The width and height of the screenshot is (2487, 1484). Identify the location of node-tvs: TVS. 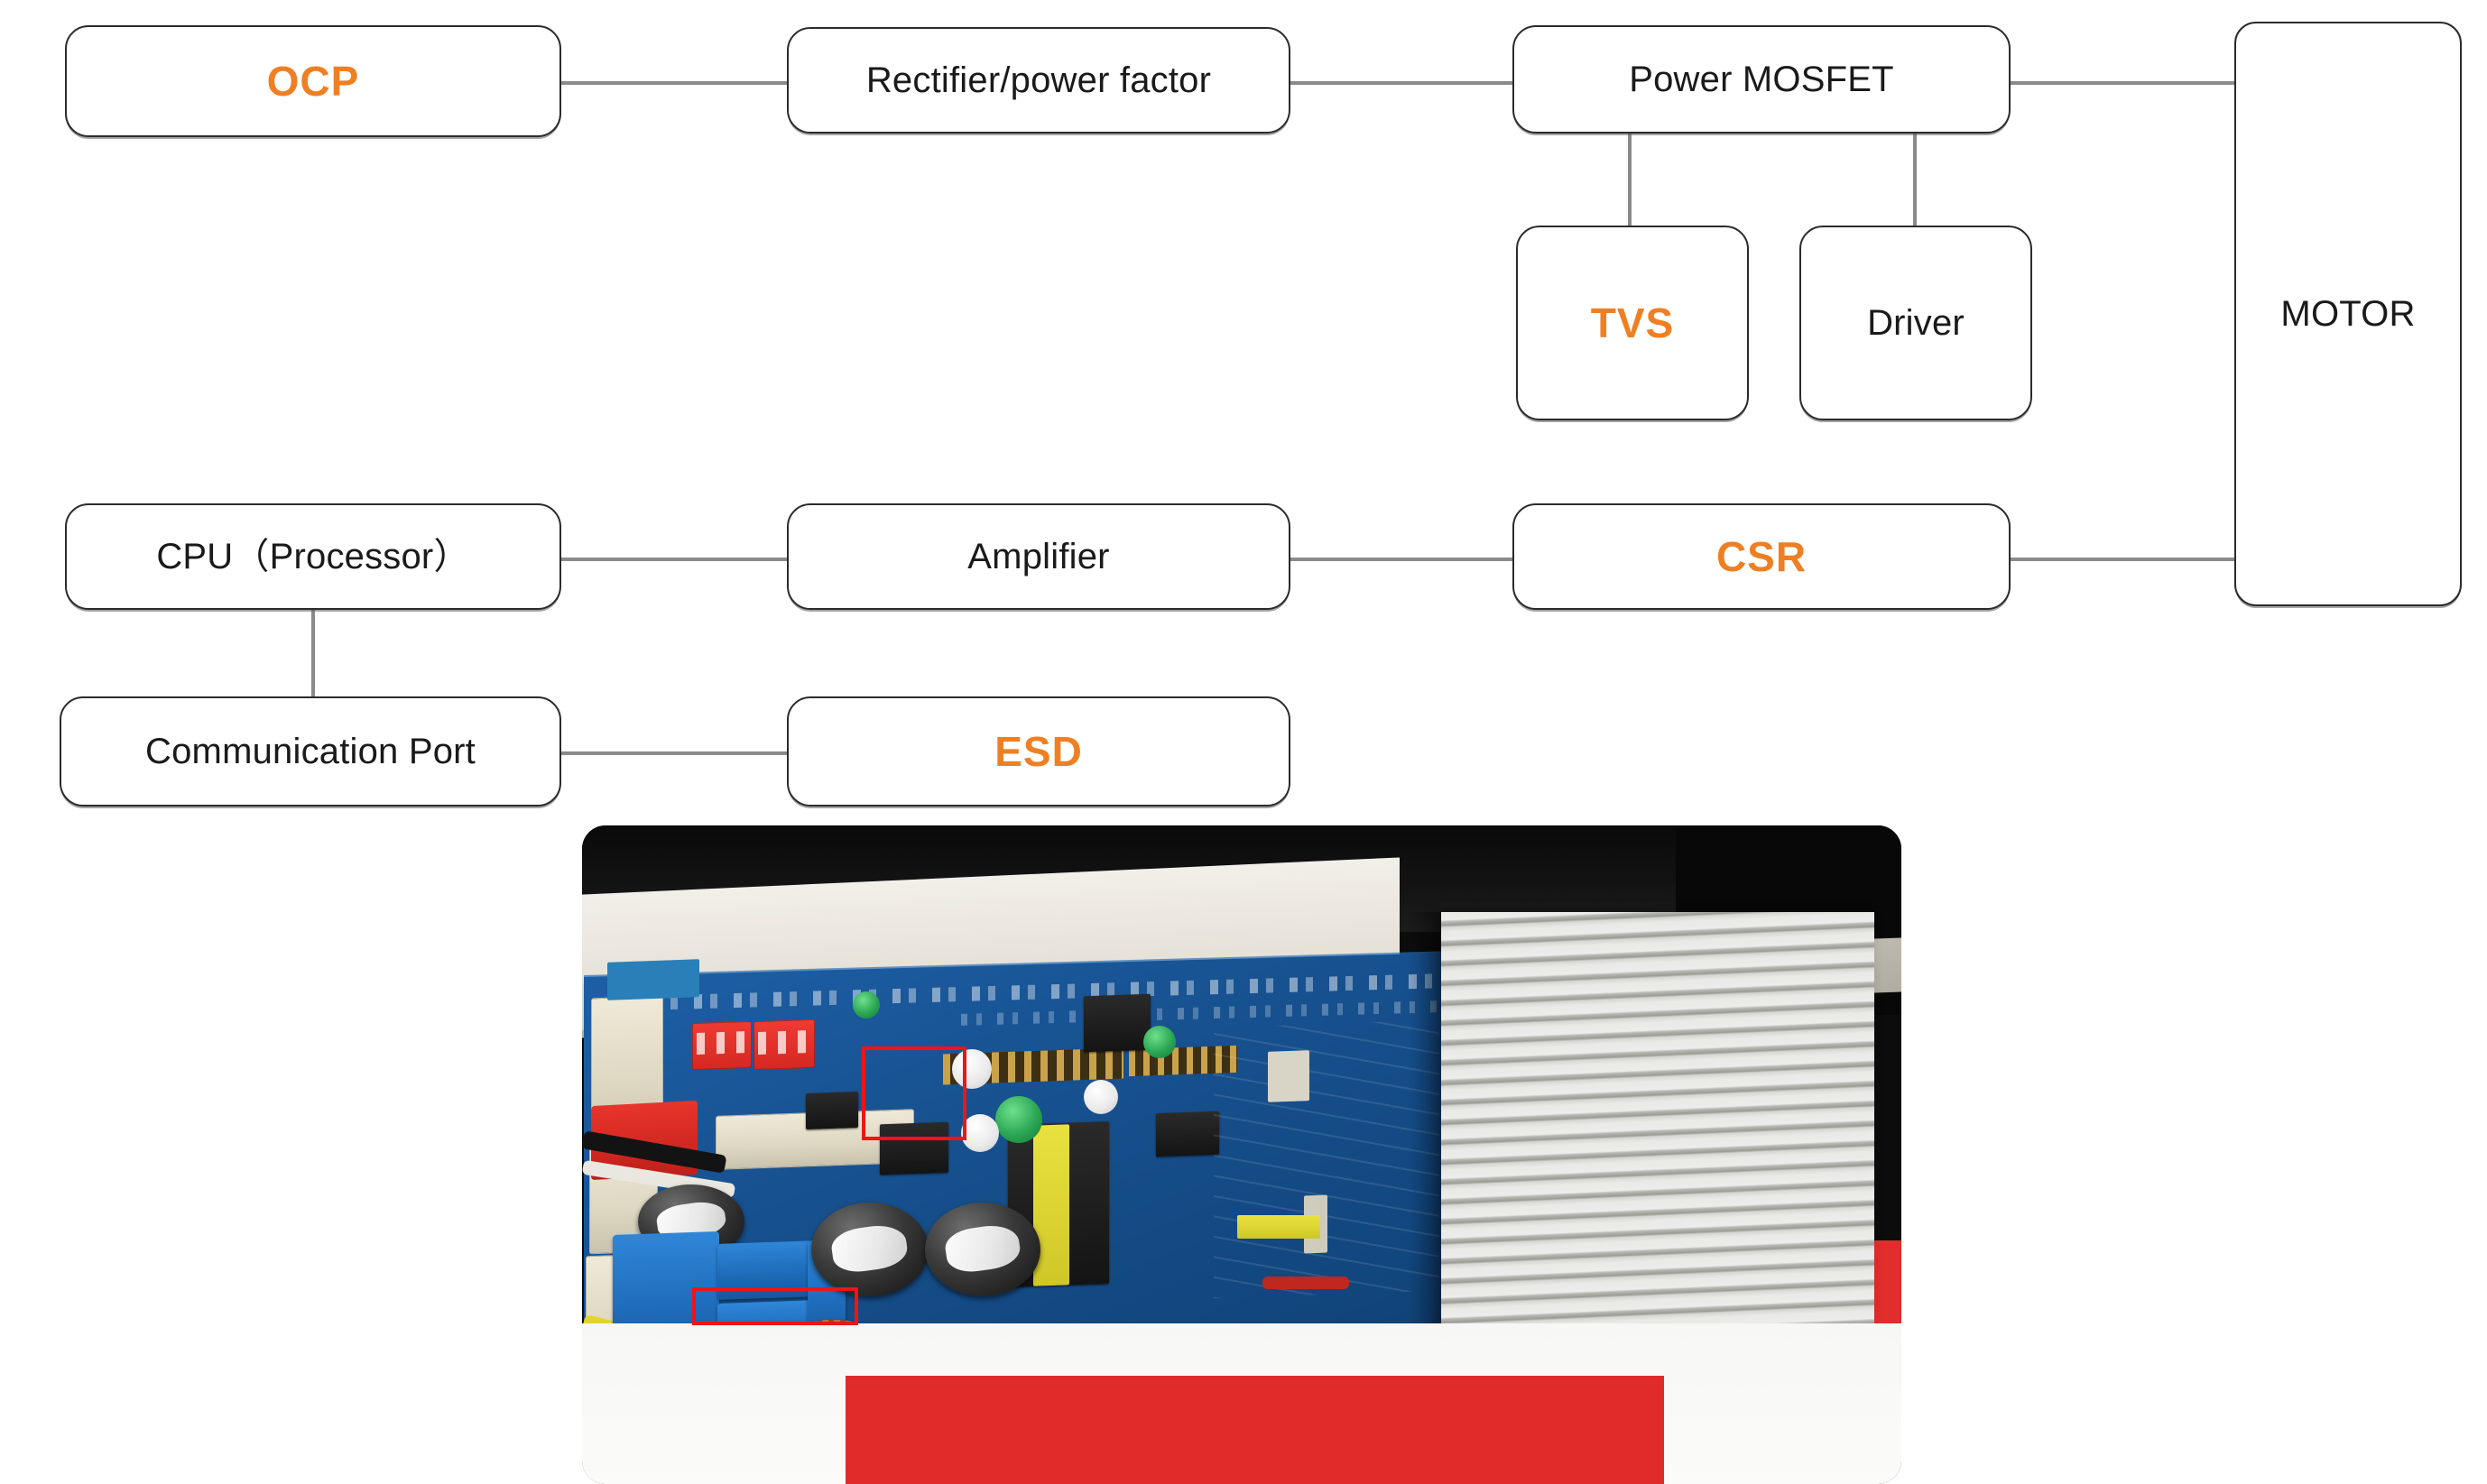
(1633, 323).